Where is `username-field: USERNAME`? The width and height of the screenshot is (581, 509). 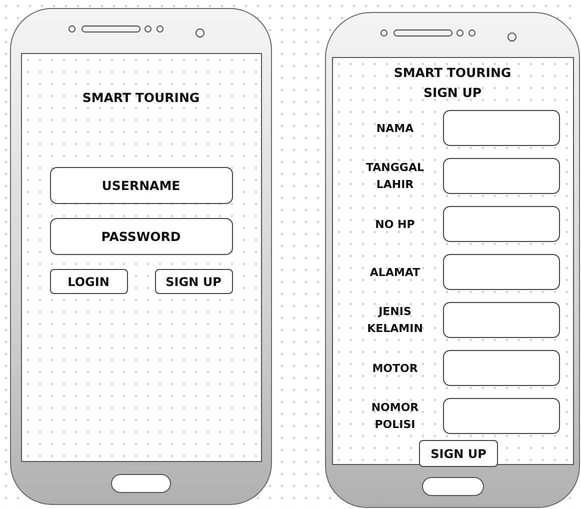 username-field: USERNAME is located at coordinates (141, 185).